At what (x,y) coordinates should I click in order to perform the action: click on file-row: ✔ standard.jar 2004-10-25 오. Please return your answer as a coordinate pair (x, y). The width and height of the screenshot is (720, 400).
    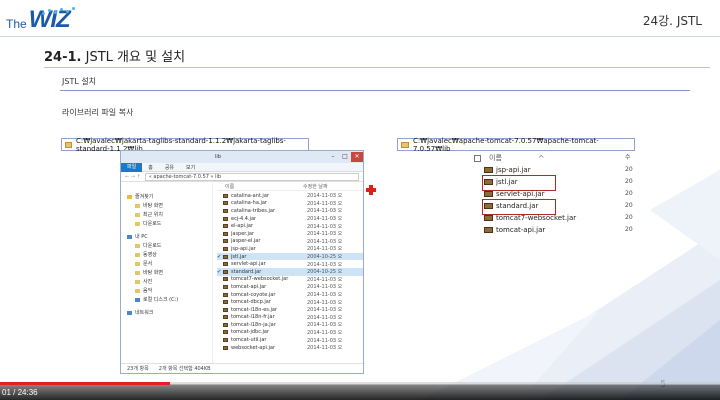
    Looking at the image, I should click on (290, 271).